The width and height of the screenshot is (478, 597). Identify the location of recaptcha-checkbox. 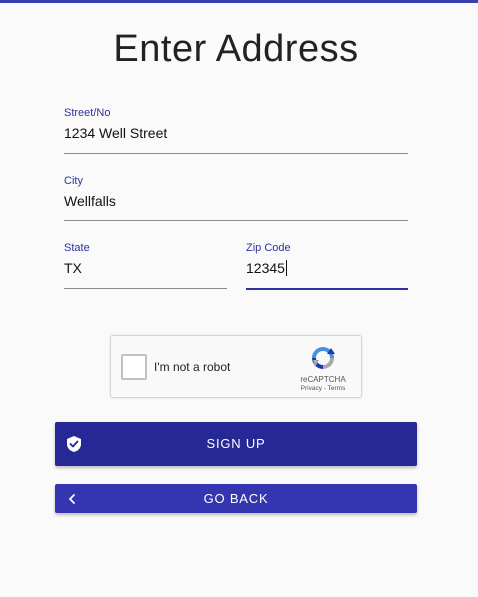
(134, 367).